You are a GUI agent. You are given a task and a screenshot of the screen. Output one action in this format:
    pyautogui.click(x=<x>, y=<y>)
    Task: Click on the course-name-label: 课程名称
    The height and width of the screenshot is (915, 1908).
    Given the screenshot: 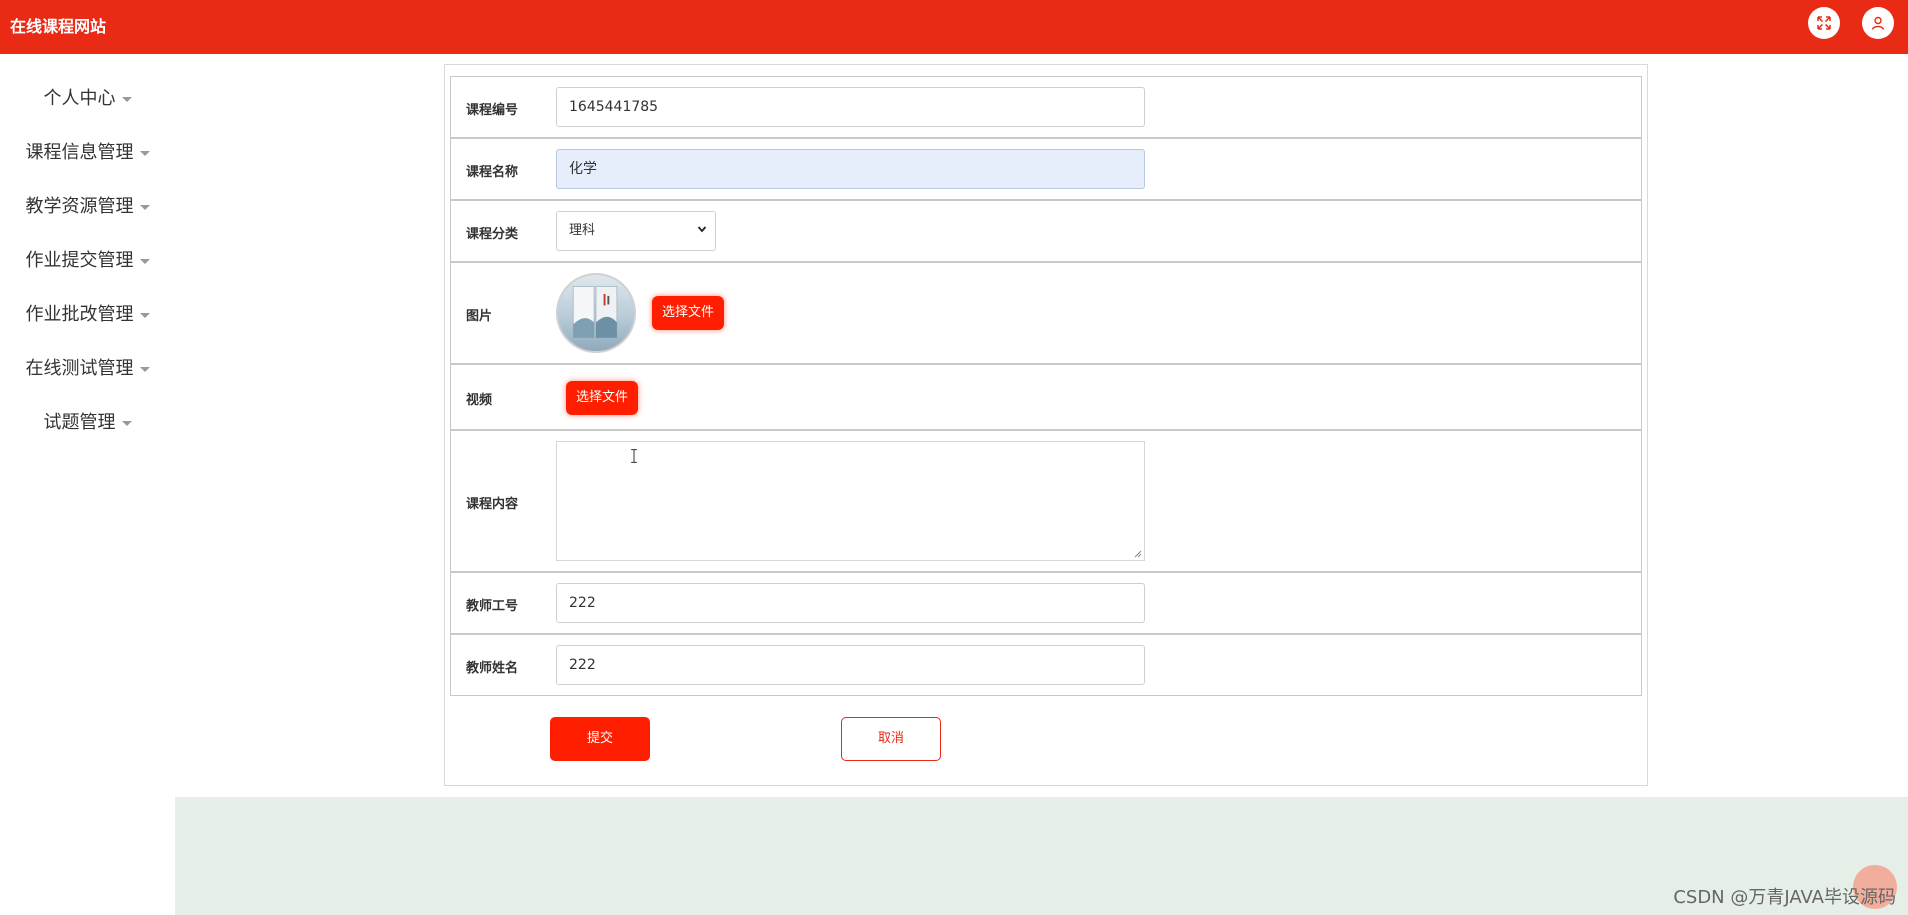 What is the action you would take?
    pyautogui.click(x=492, y=172)
    